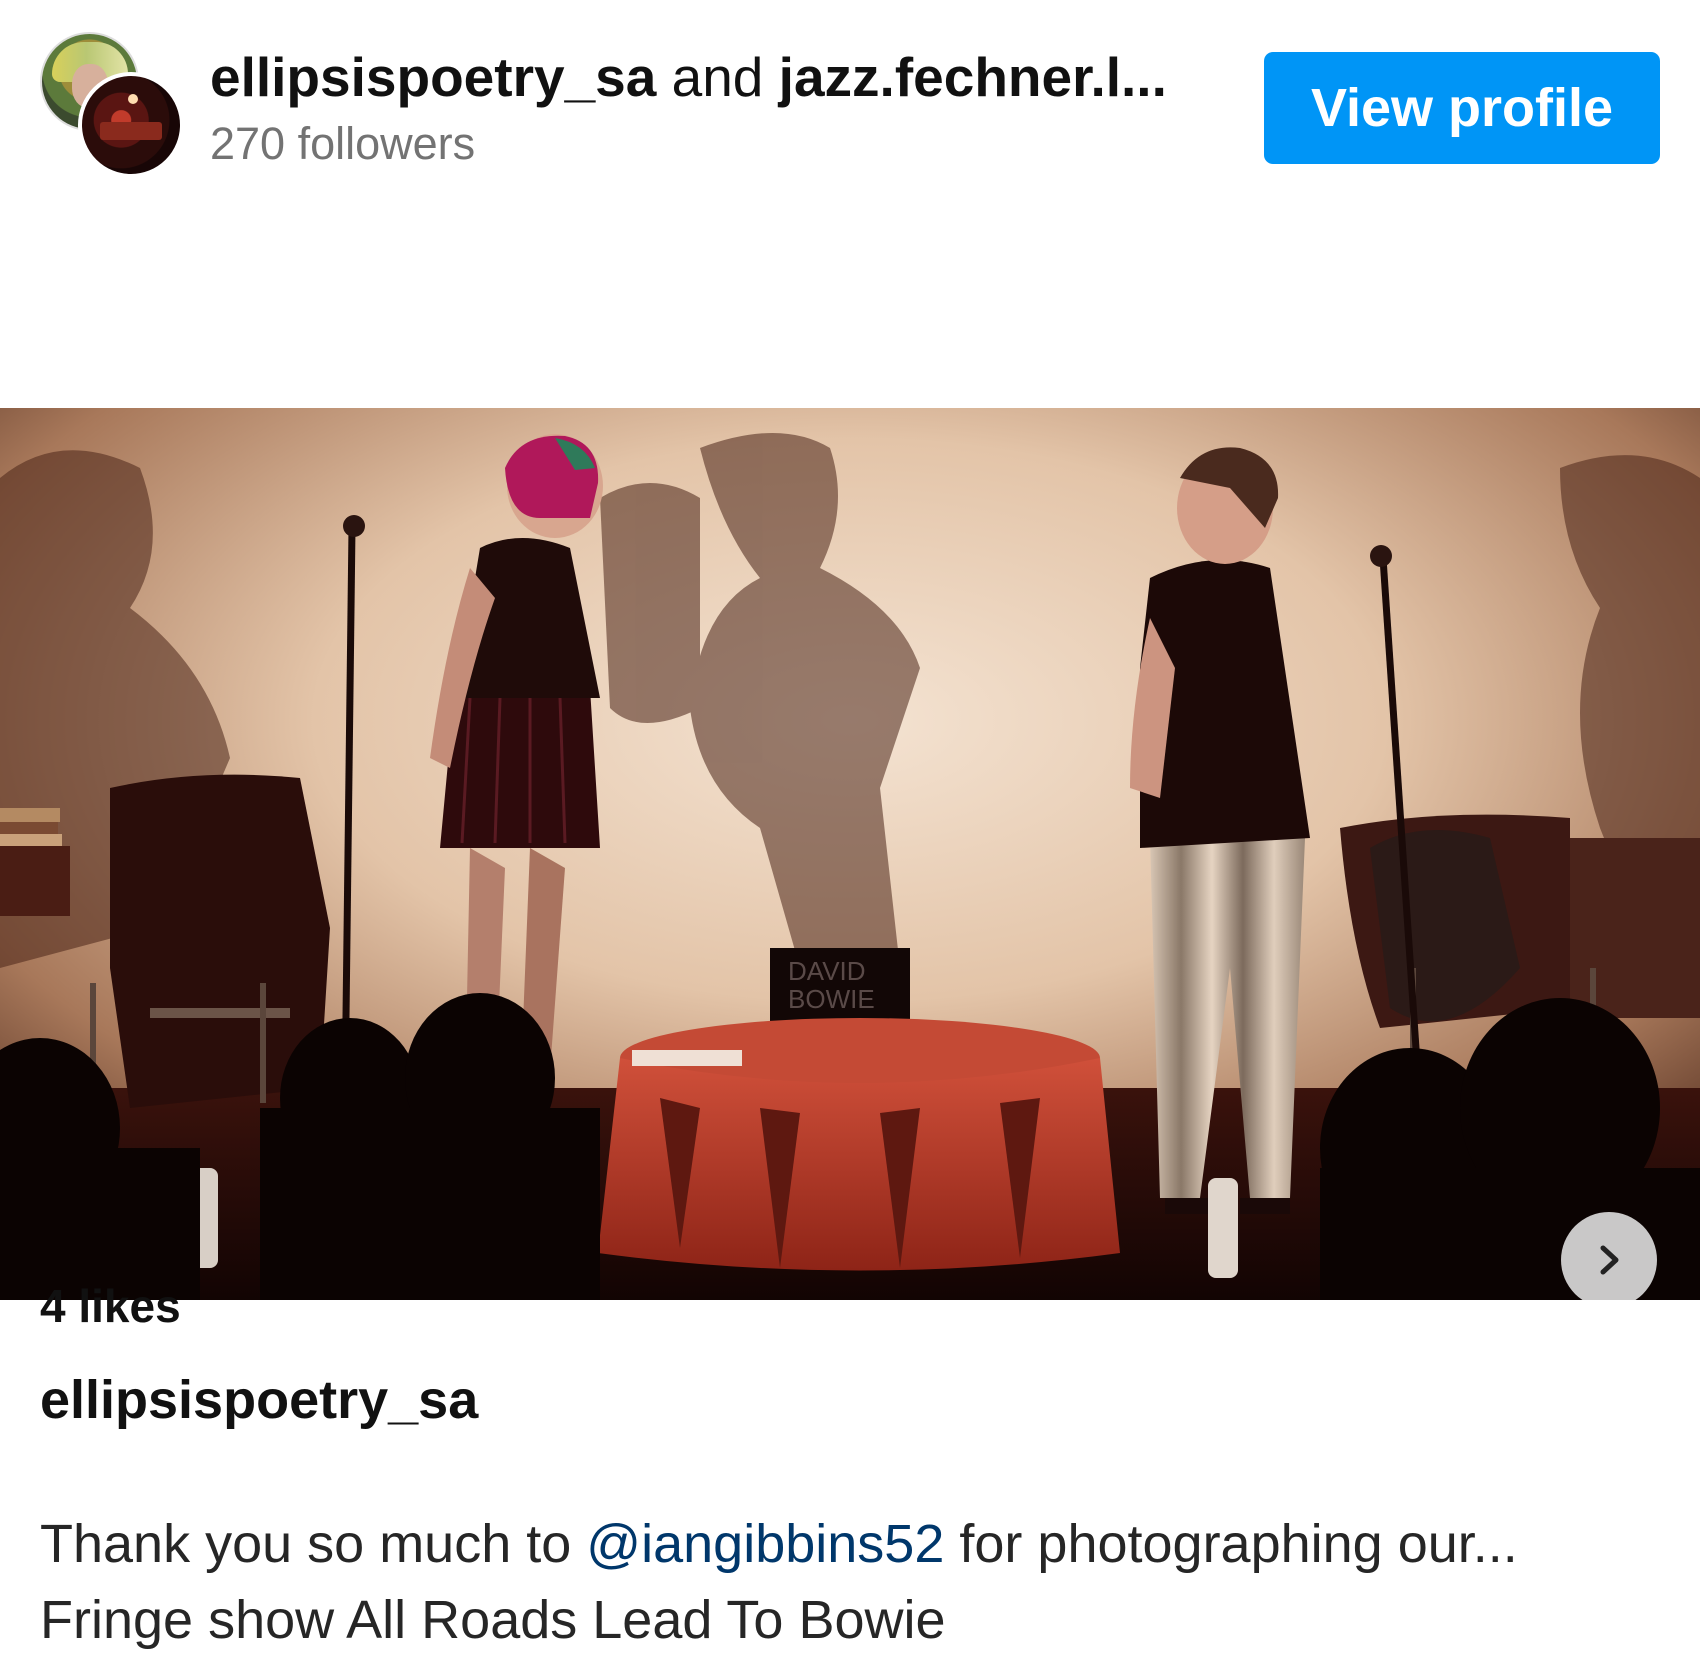  Describe the element at coordinates (827, 971) in the screenshot. I see `bowie-box-text-1: DAVID` at that location.